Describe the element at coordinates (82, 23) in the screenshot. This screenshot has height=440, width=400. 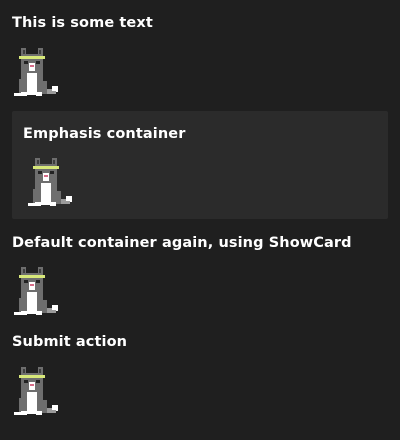
I see `intro-text: This is some text` at that location.